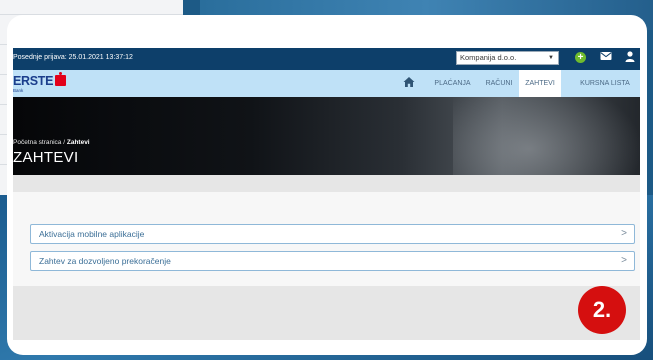  I want to click on step-badge: 2., so click(602, 310).